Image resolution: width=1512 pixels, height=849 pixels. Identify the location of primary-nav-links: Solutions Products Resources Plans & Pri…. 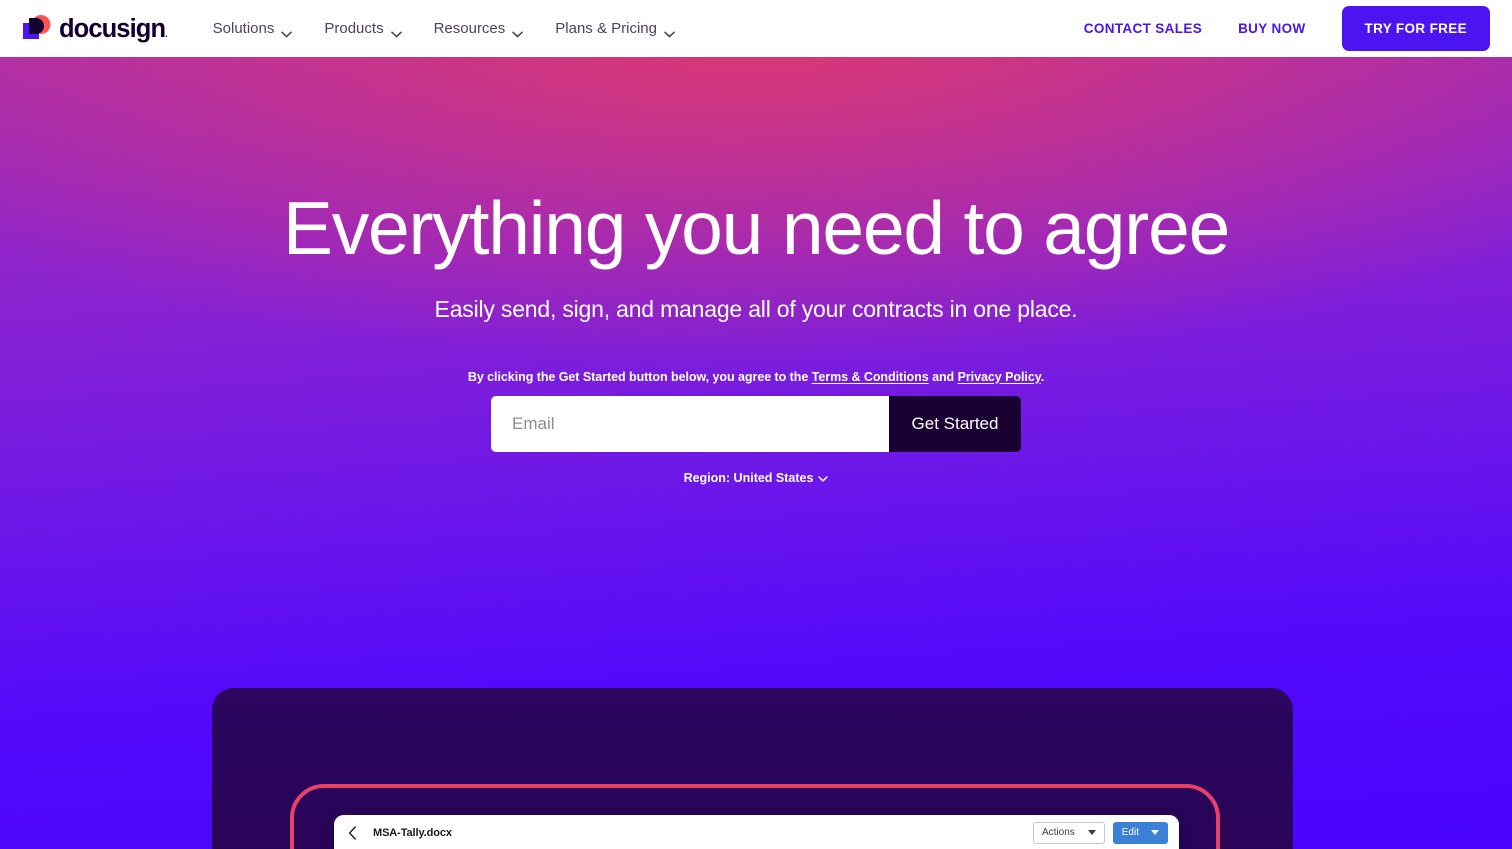
(444, 28).